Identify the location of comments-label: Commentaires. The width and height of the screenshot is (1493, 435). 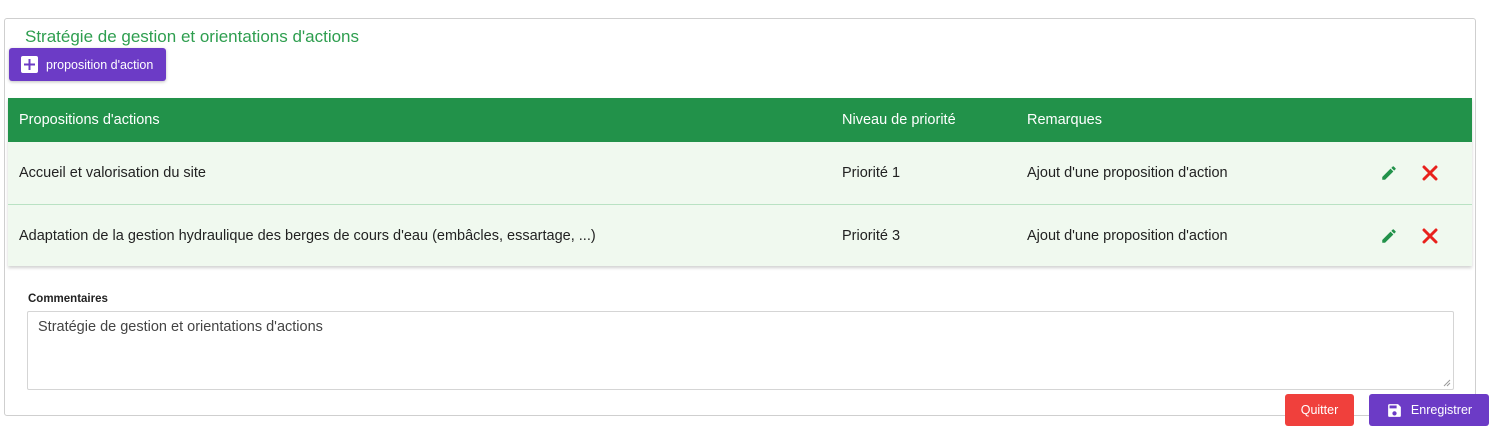
(68, 299).